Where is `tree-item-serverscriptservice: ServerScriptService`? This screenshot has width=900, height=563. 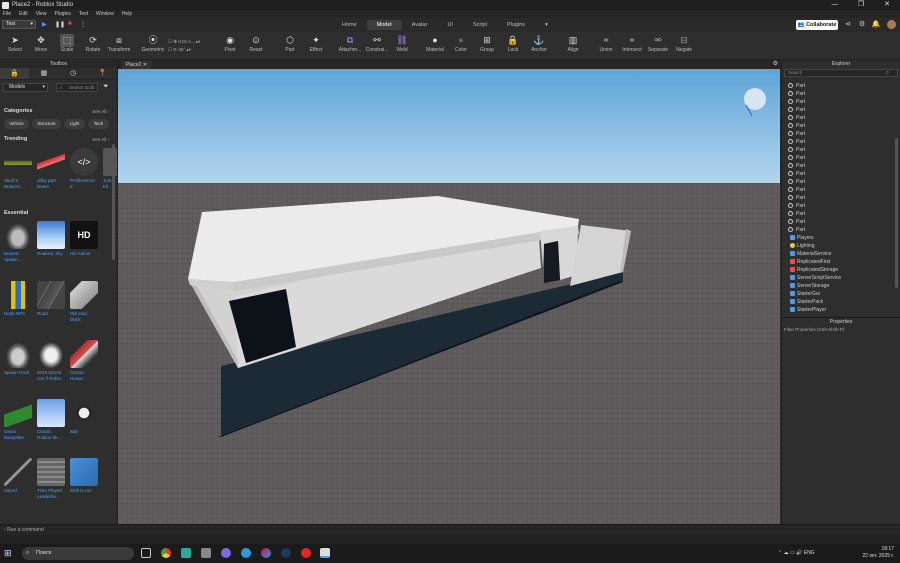
tree-item-serverscriptservice: ServerScriptService is located at coordinates (841, 278).